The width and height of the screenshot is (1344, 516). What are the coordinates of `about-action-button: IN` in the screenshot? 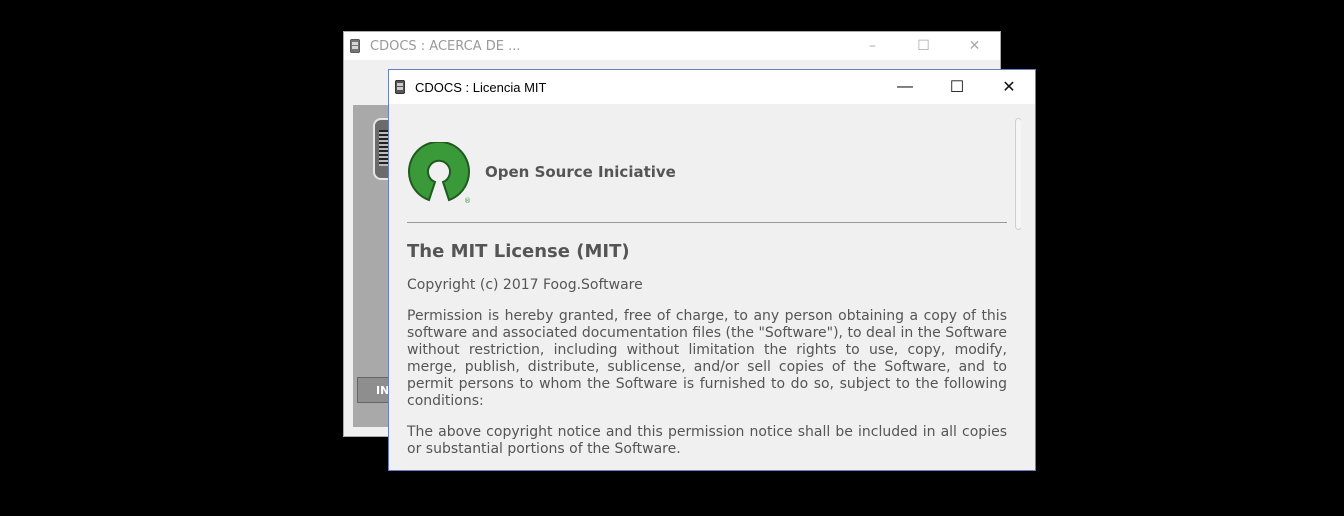 It's located at (373, 390).